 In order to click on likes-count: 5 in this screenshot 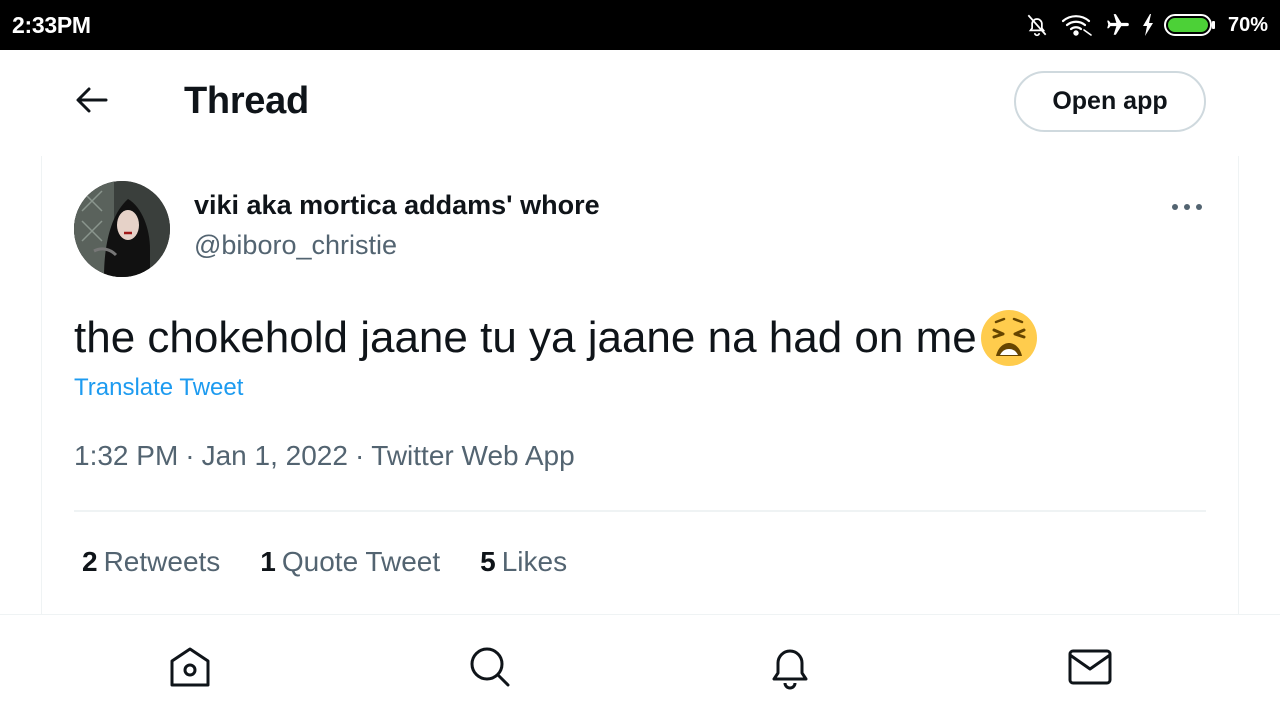, I will do `click(488, 561)`.